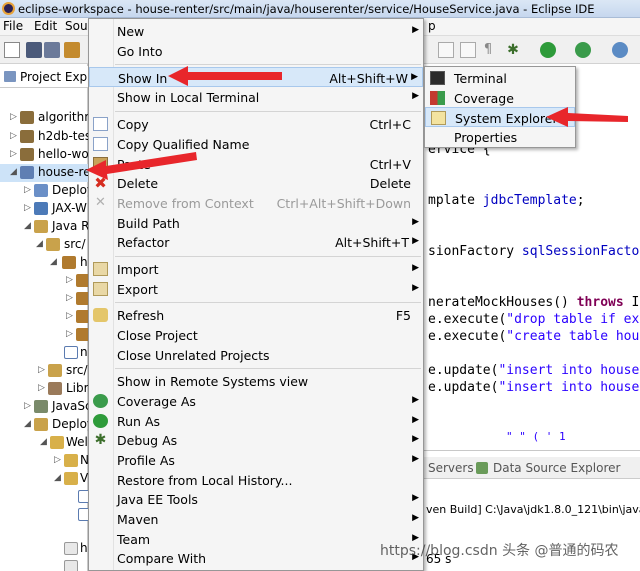 The width and height of the screenshot is (640, 571). What do you see at coordinates (256, 401) in the screenshot?
I see `menu-item-coverage-as: Coverage As ▶` at bounding box center [256, 401].